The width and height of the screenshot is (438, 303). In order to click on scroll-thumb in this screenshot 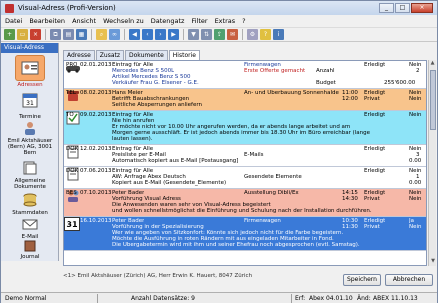, I will do `click(433, 100)`.